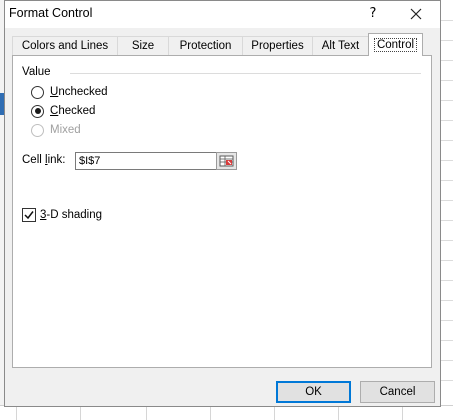 The height and width of the screenshot is (420, 453). I want to click on checkmark-icon, so click(29, 215).